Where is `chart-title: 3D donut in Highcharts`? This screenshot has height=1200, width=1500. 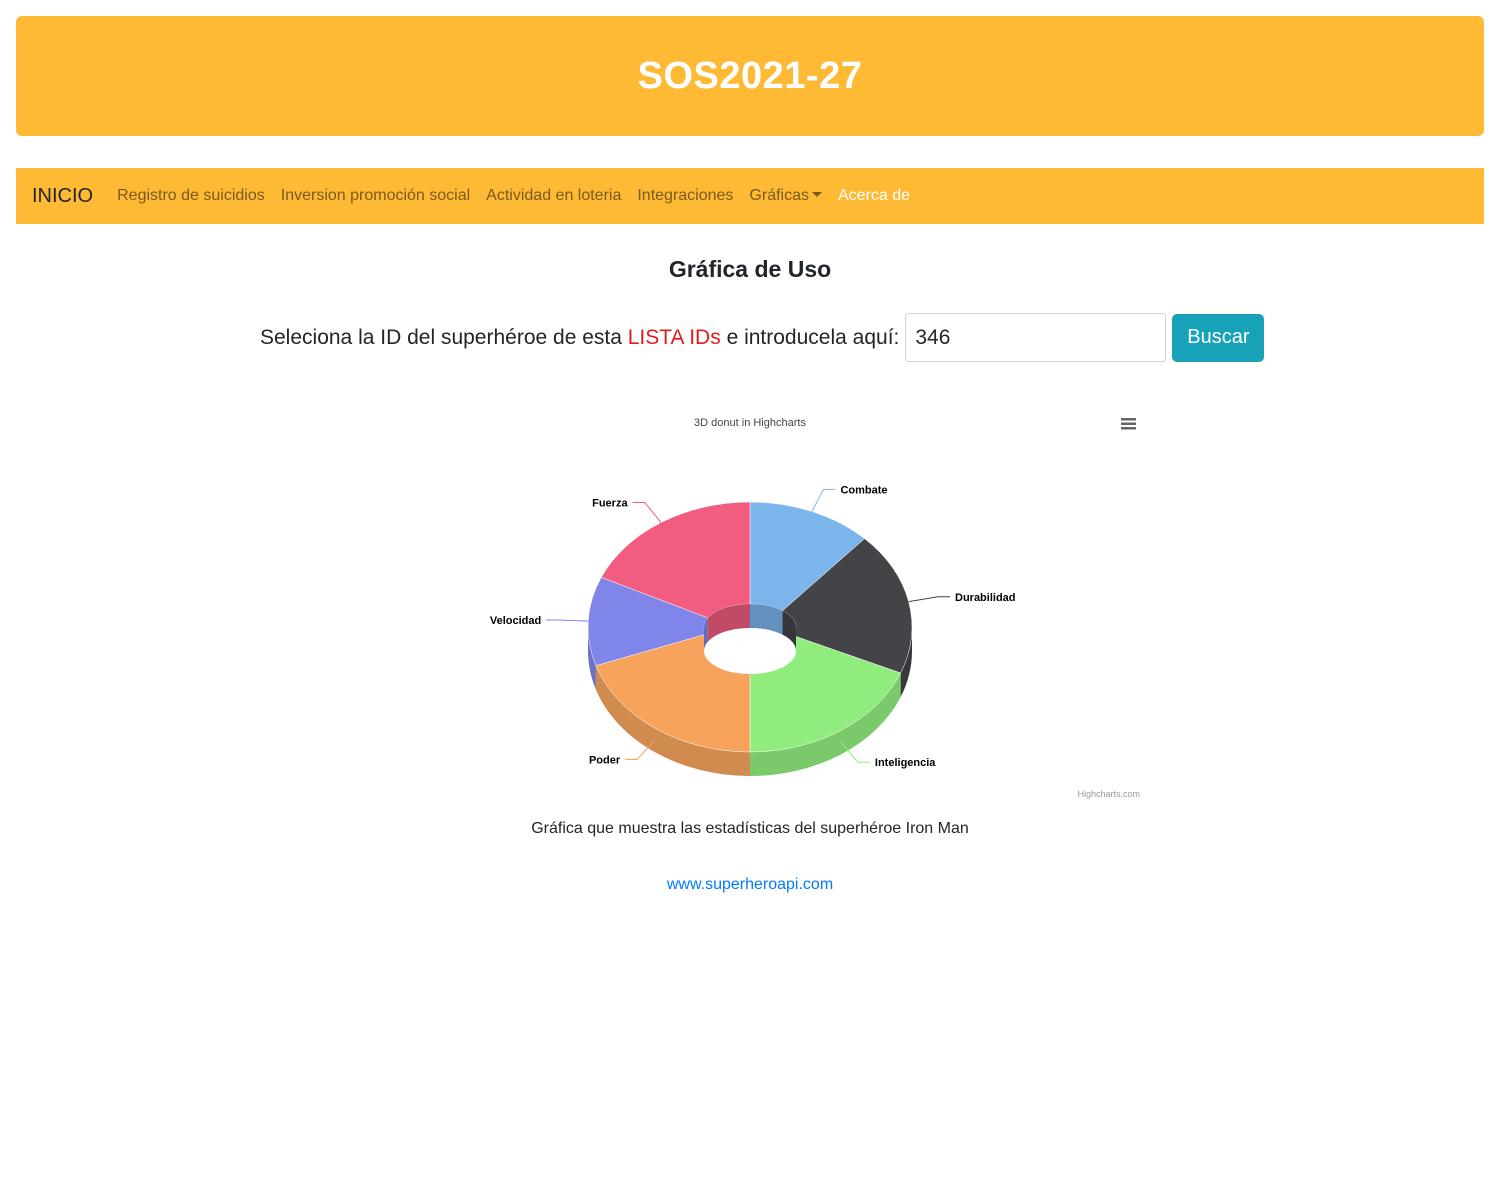 chart-title: 3D donut in Highcharts is located at coordinates (750, 423).